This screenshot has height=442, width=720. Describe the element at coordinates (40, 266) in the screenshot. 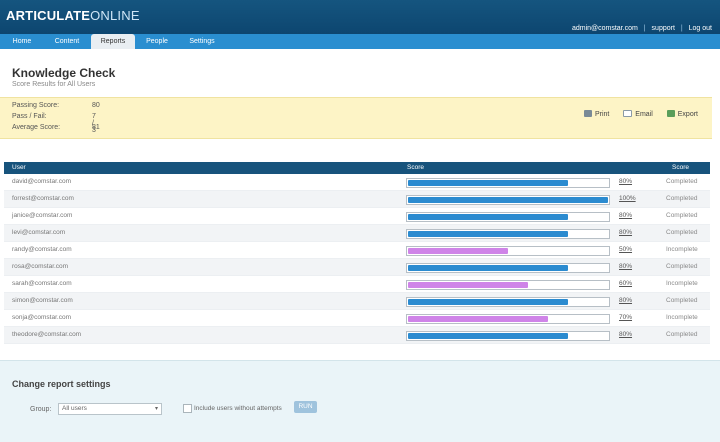

I see `user-email-cell: rosa@comstar.com` at that location.